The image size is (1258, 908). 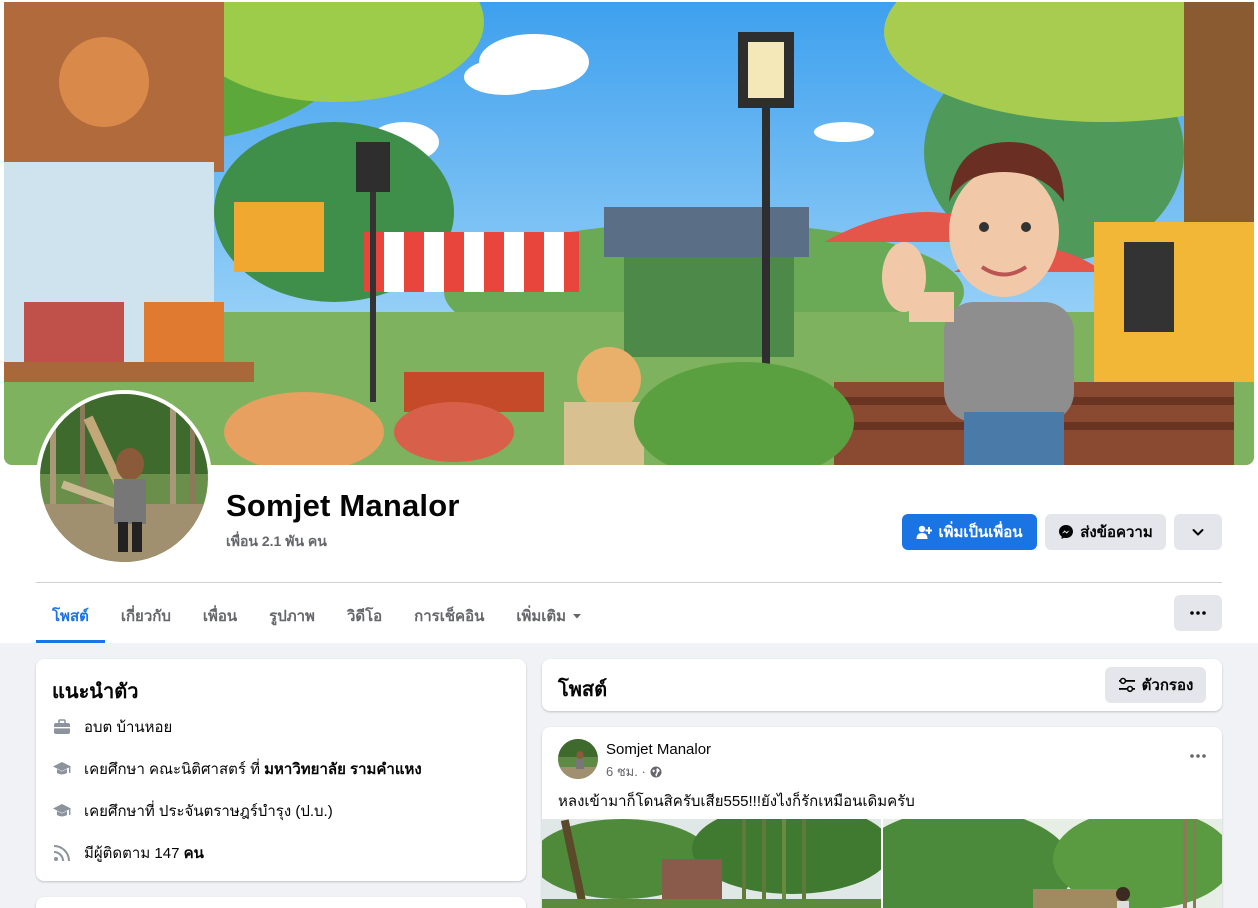 What do you see at coordinates (1116, 532) in the screenshot?
I see `message-label: ส่งข้อความ` at bounding box center [1116, 532].